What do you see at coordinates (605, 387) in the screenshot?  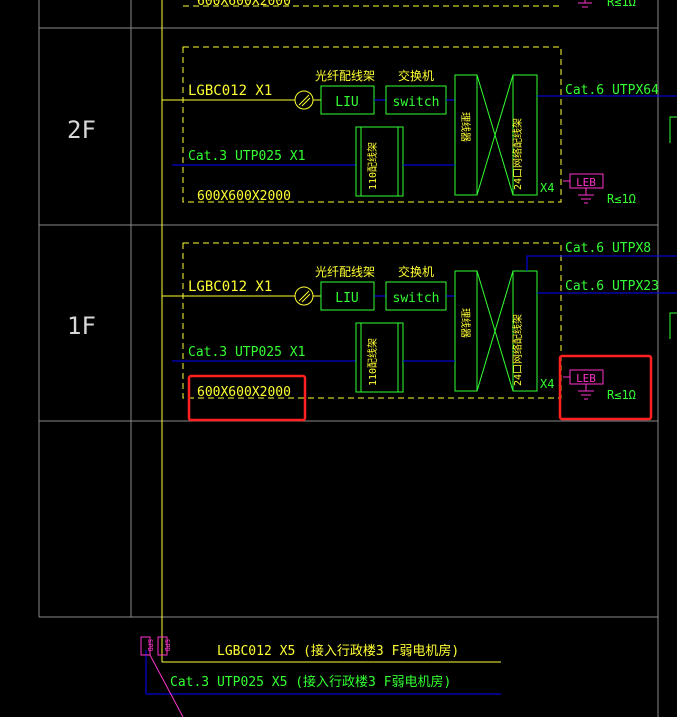 I see `highlight-grounding-1F` at bounding box center [605, 387].